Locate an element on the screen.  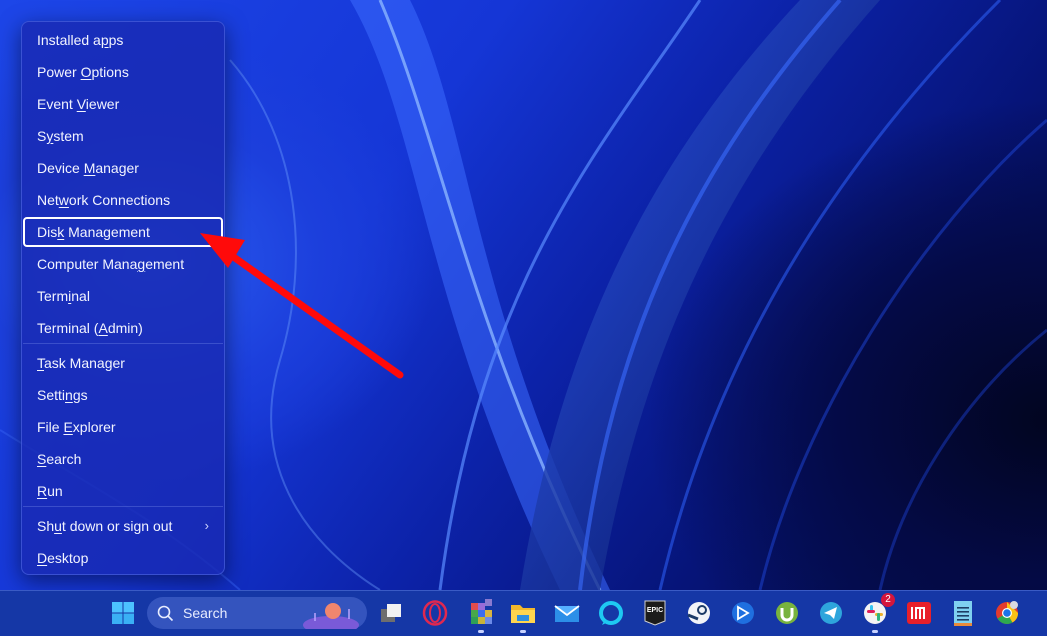
taskbar: Search EPIC 2 is located at coordinates (523, 613).